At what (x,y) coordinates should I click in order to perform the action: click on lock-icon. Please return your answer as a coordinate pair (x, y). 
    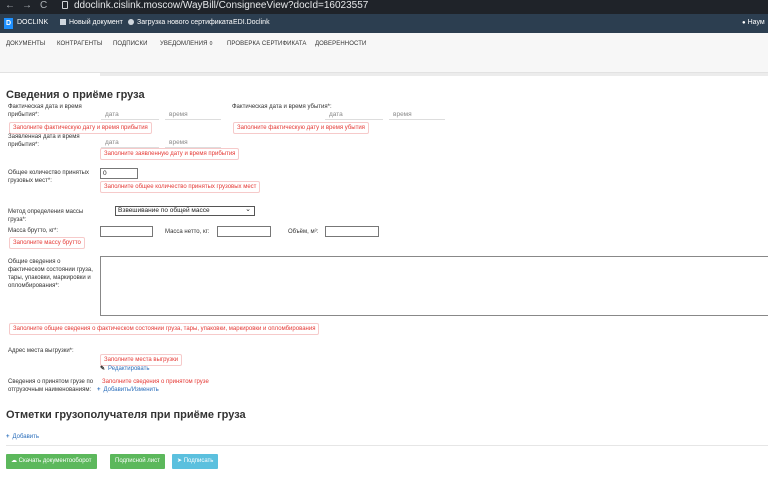
    Looking at the image, I should click on (65, 5).